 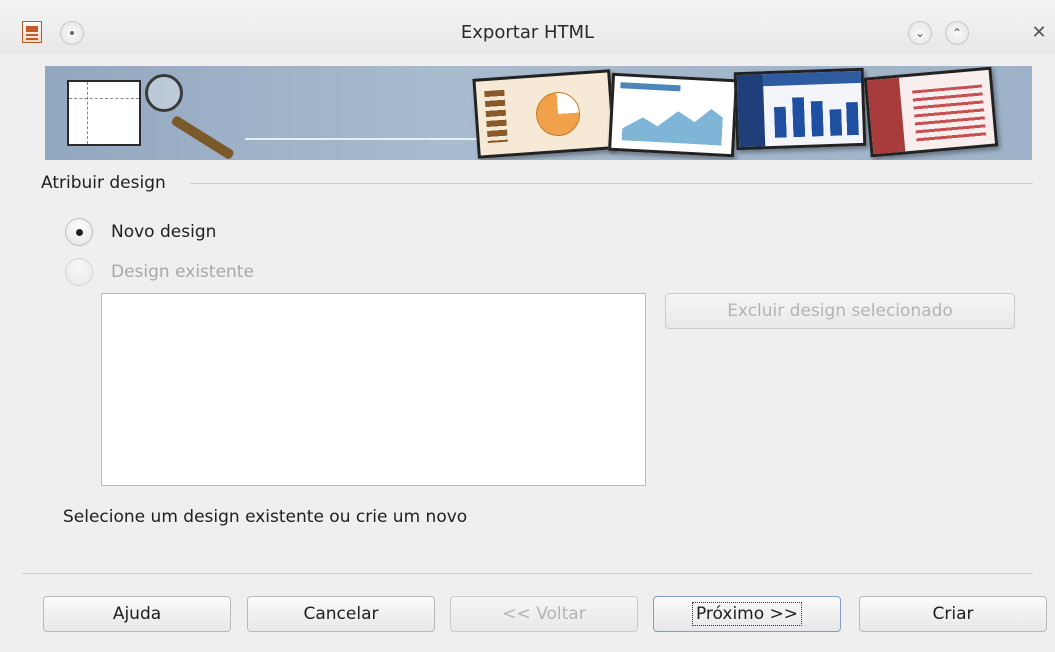 I want to click on design-thumbnail-bars, so click(x=800, y=109).